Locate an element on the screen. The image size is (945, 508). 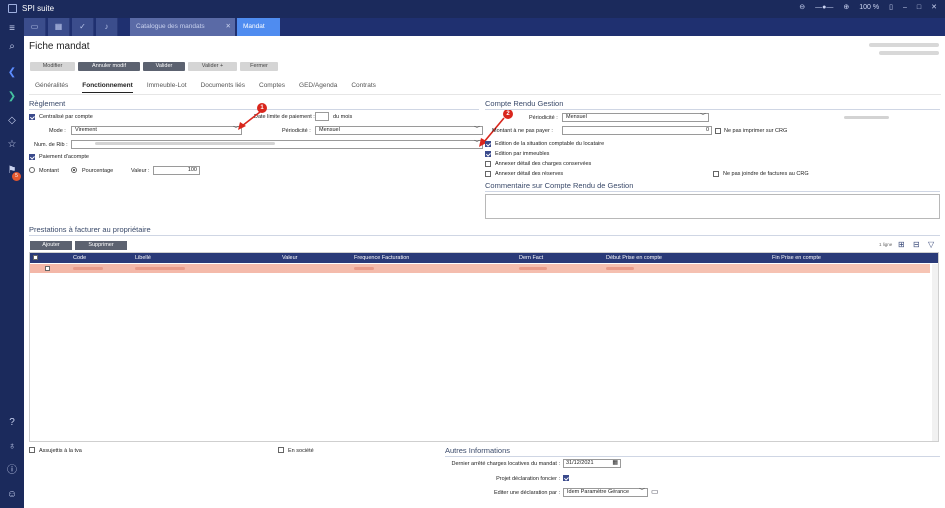
export-excel-icon: ⊞ is located at coordinates (901, 244).